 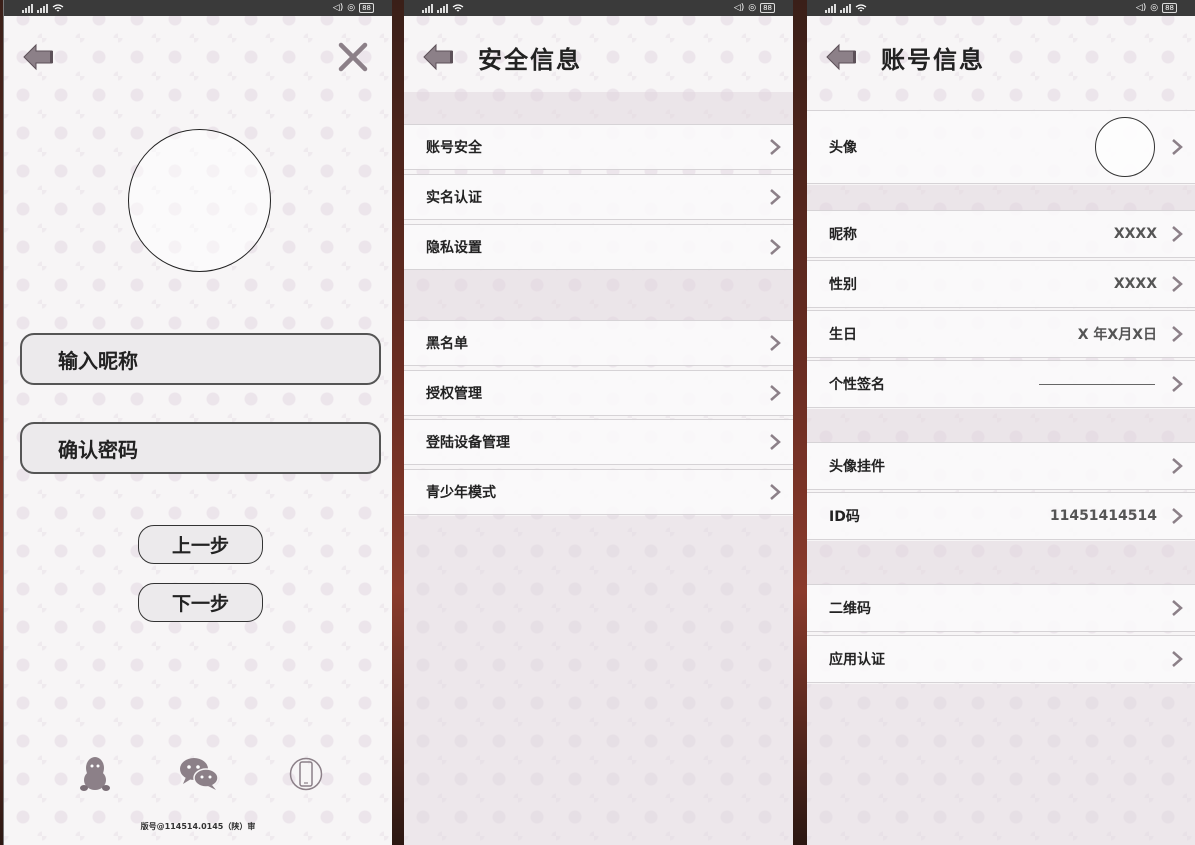 What do you see at coordinates (598, 492) in the screenshot?
I see `menu-item-teen-mode: 青少年模式` at bounding box center [598, 492].